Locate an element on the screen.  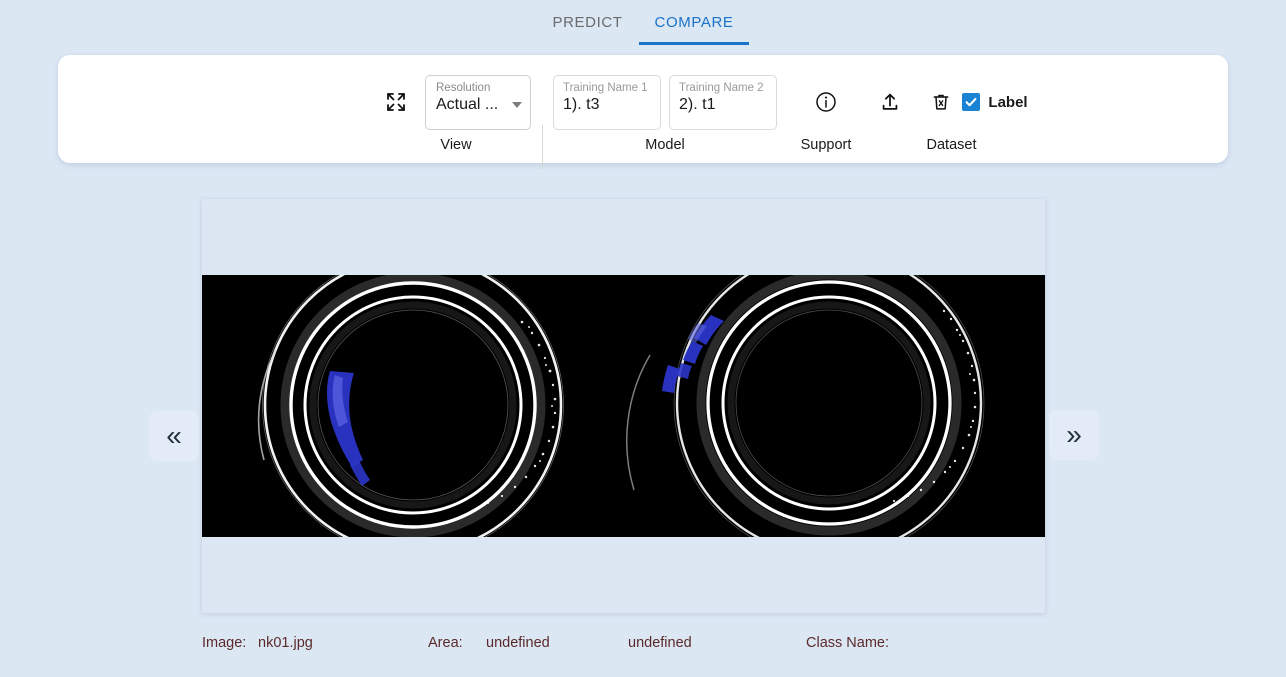
previous-image-button: « is located at coordinates (174, 436).